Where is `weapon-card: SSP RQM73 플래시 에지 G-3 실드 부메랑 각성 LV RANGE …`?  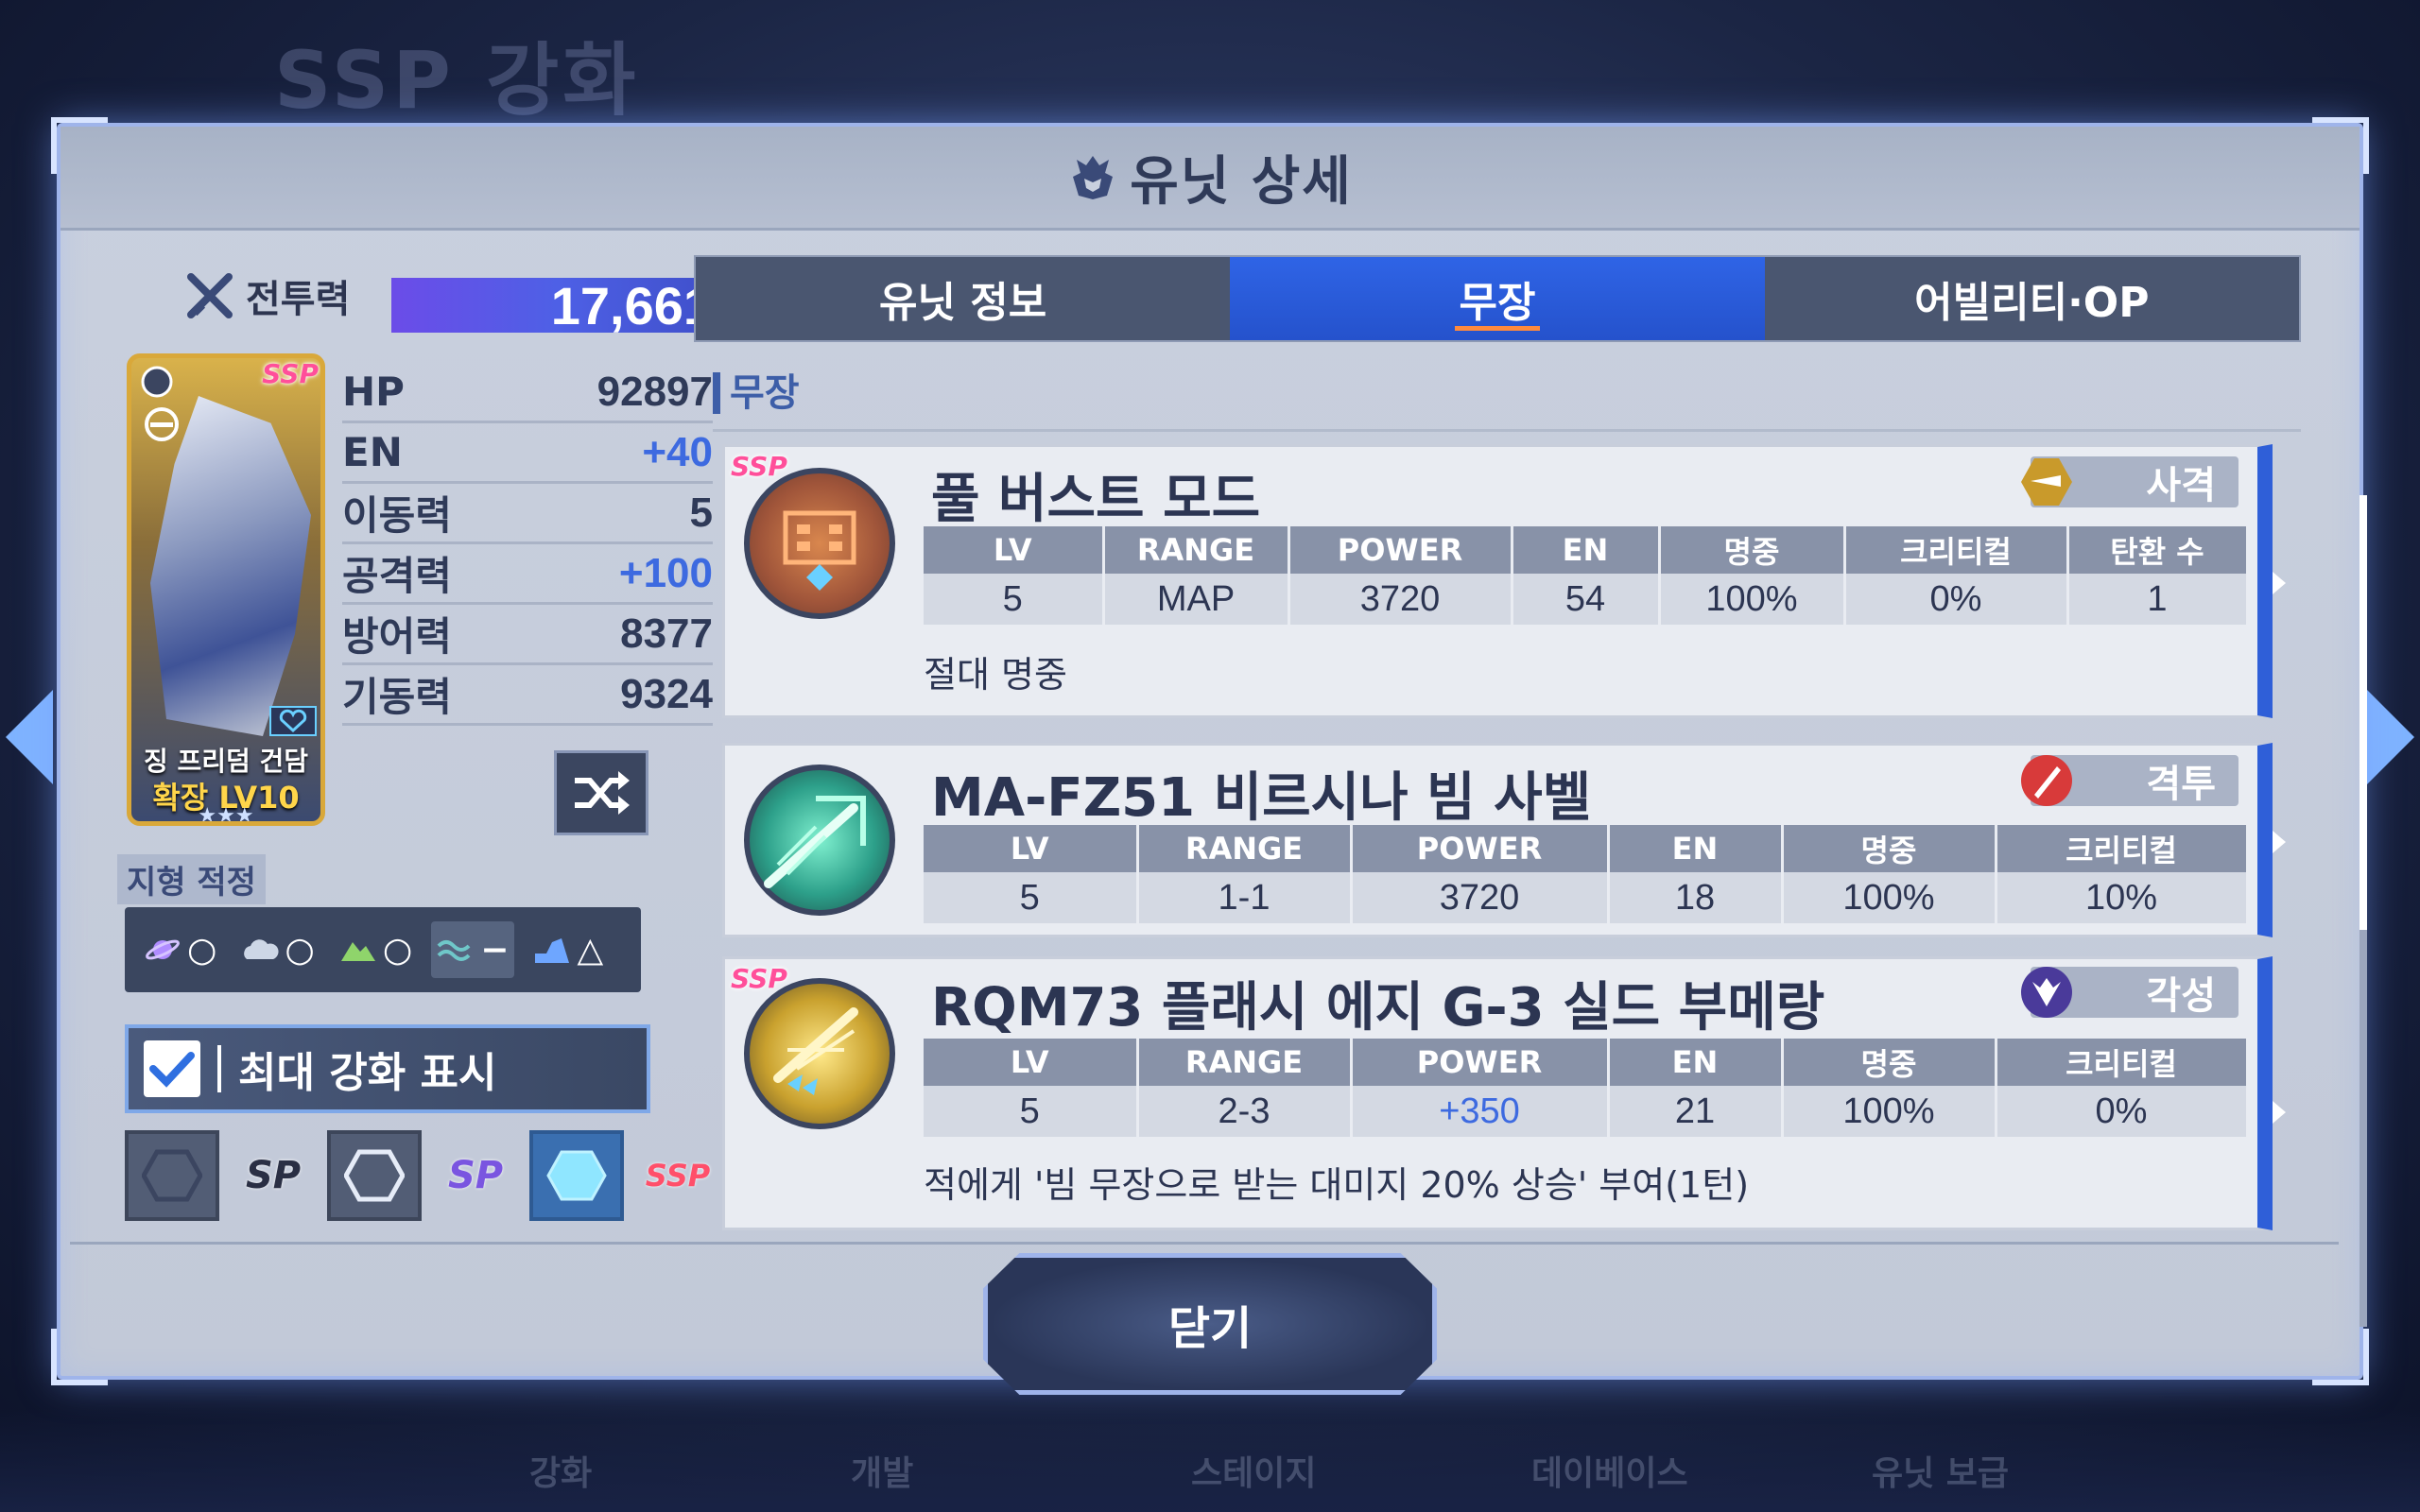
weapon-card: SSP RQM73 플래시 에지 G-3 실드 부메랑 각성 LV RANGE … is located at coordinates (1504, 1093).